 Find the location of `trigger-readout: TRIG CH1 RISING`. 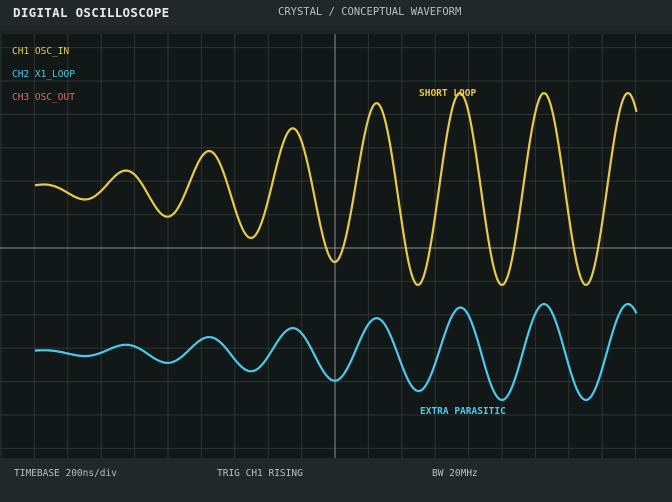

trigger-readout: TRIG CH1 RISING is located at coordinates (260, 473).